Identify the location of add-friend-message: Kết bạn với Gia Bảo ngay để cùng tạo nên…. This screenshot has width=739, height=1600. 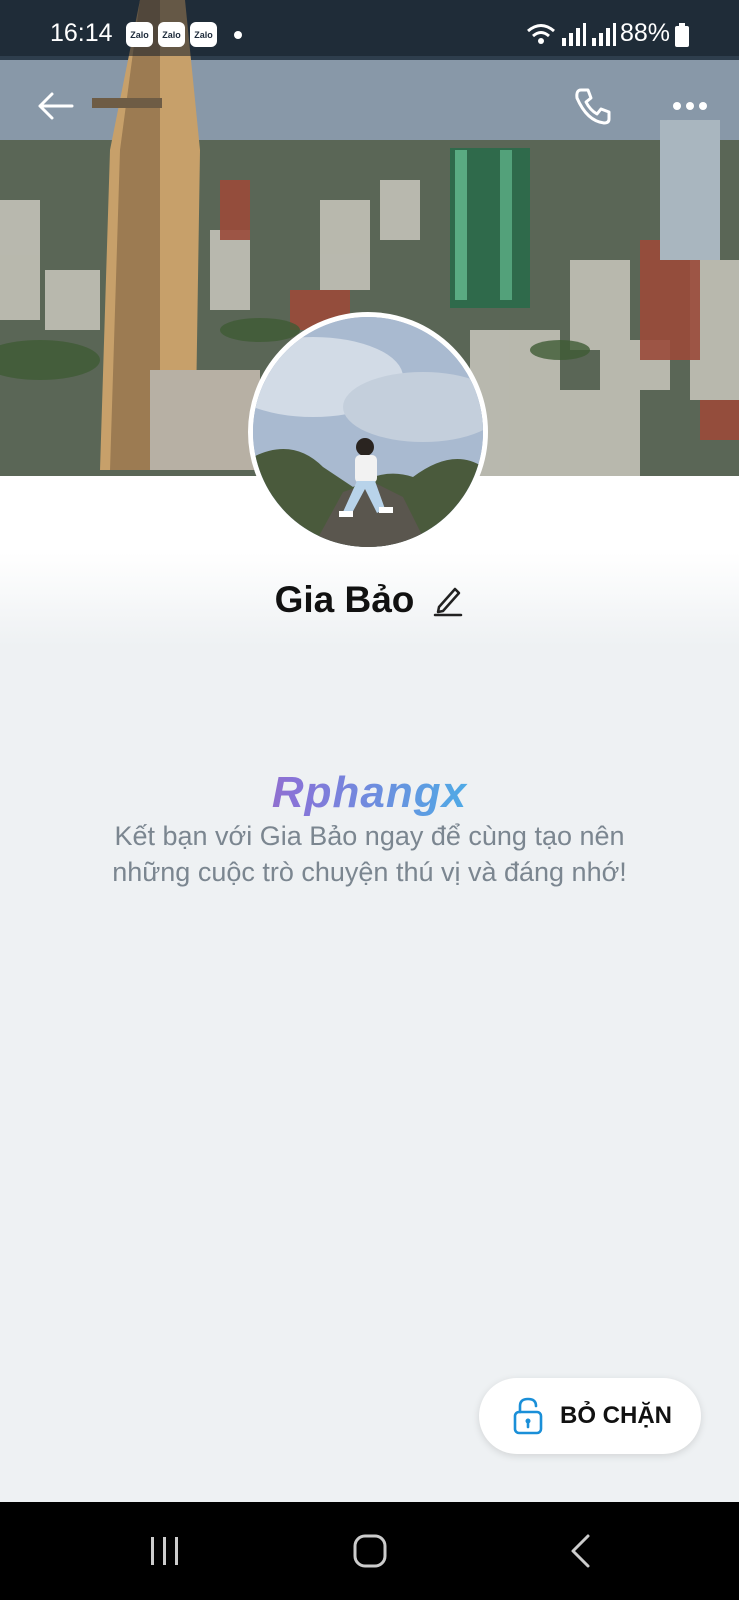
(369, 854).